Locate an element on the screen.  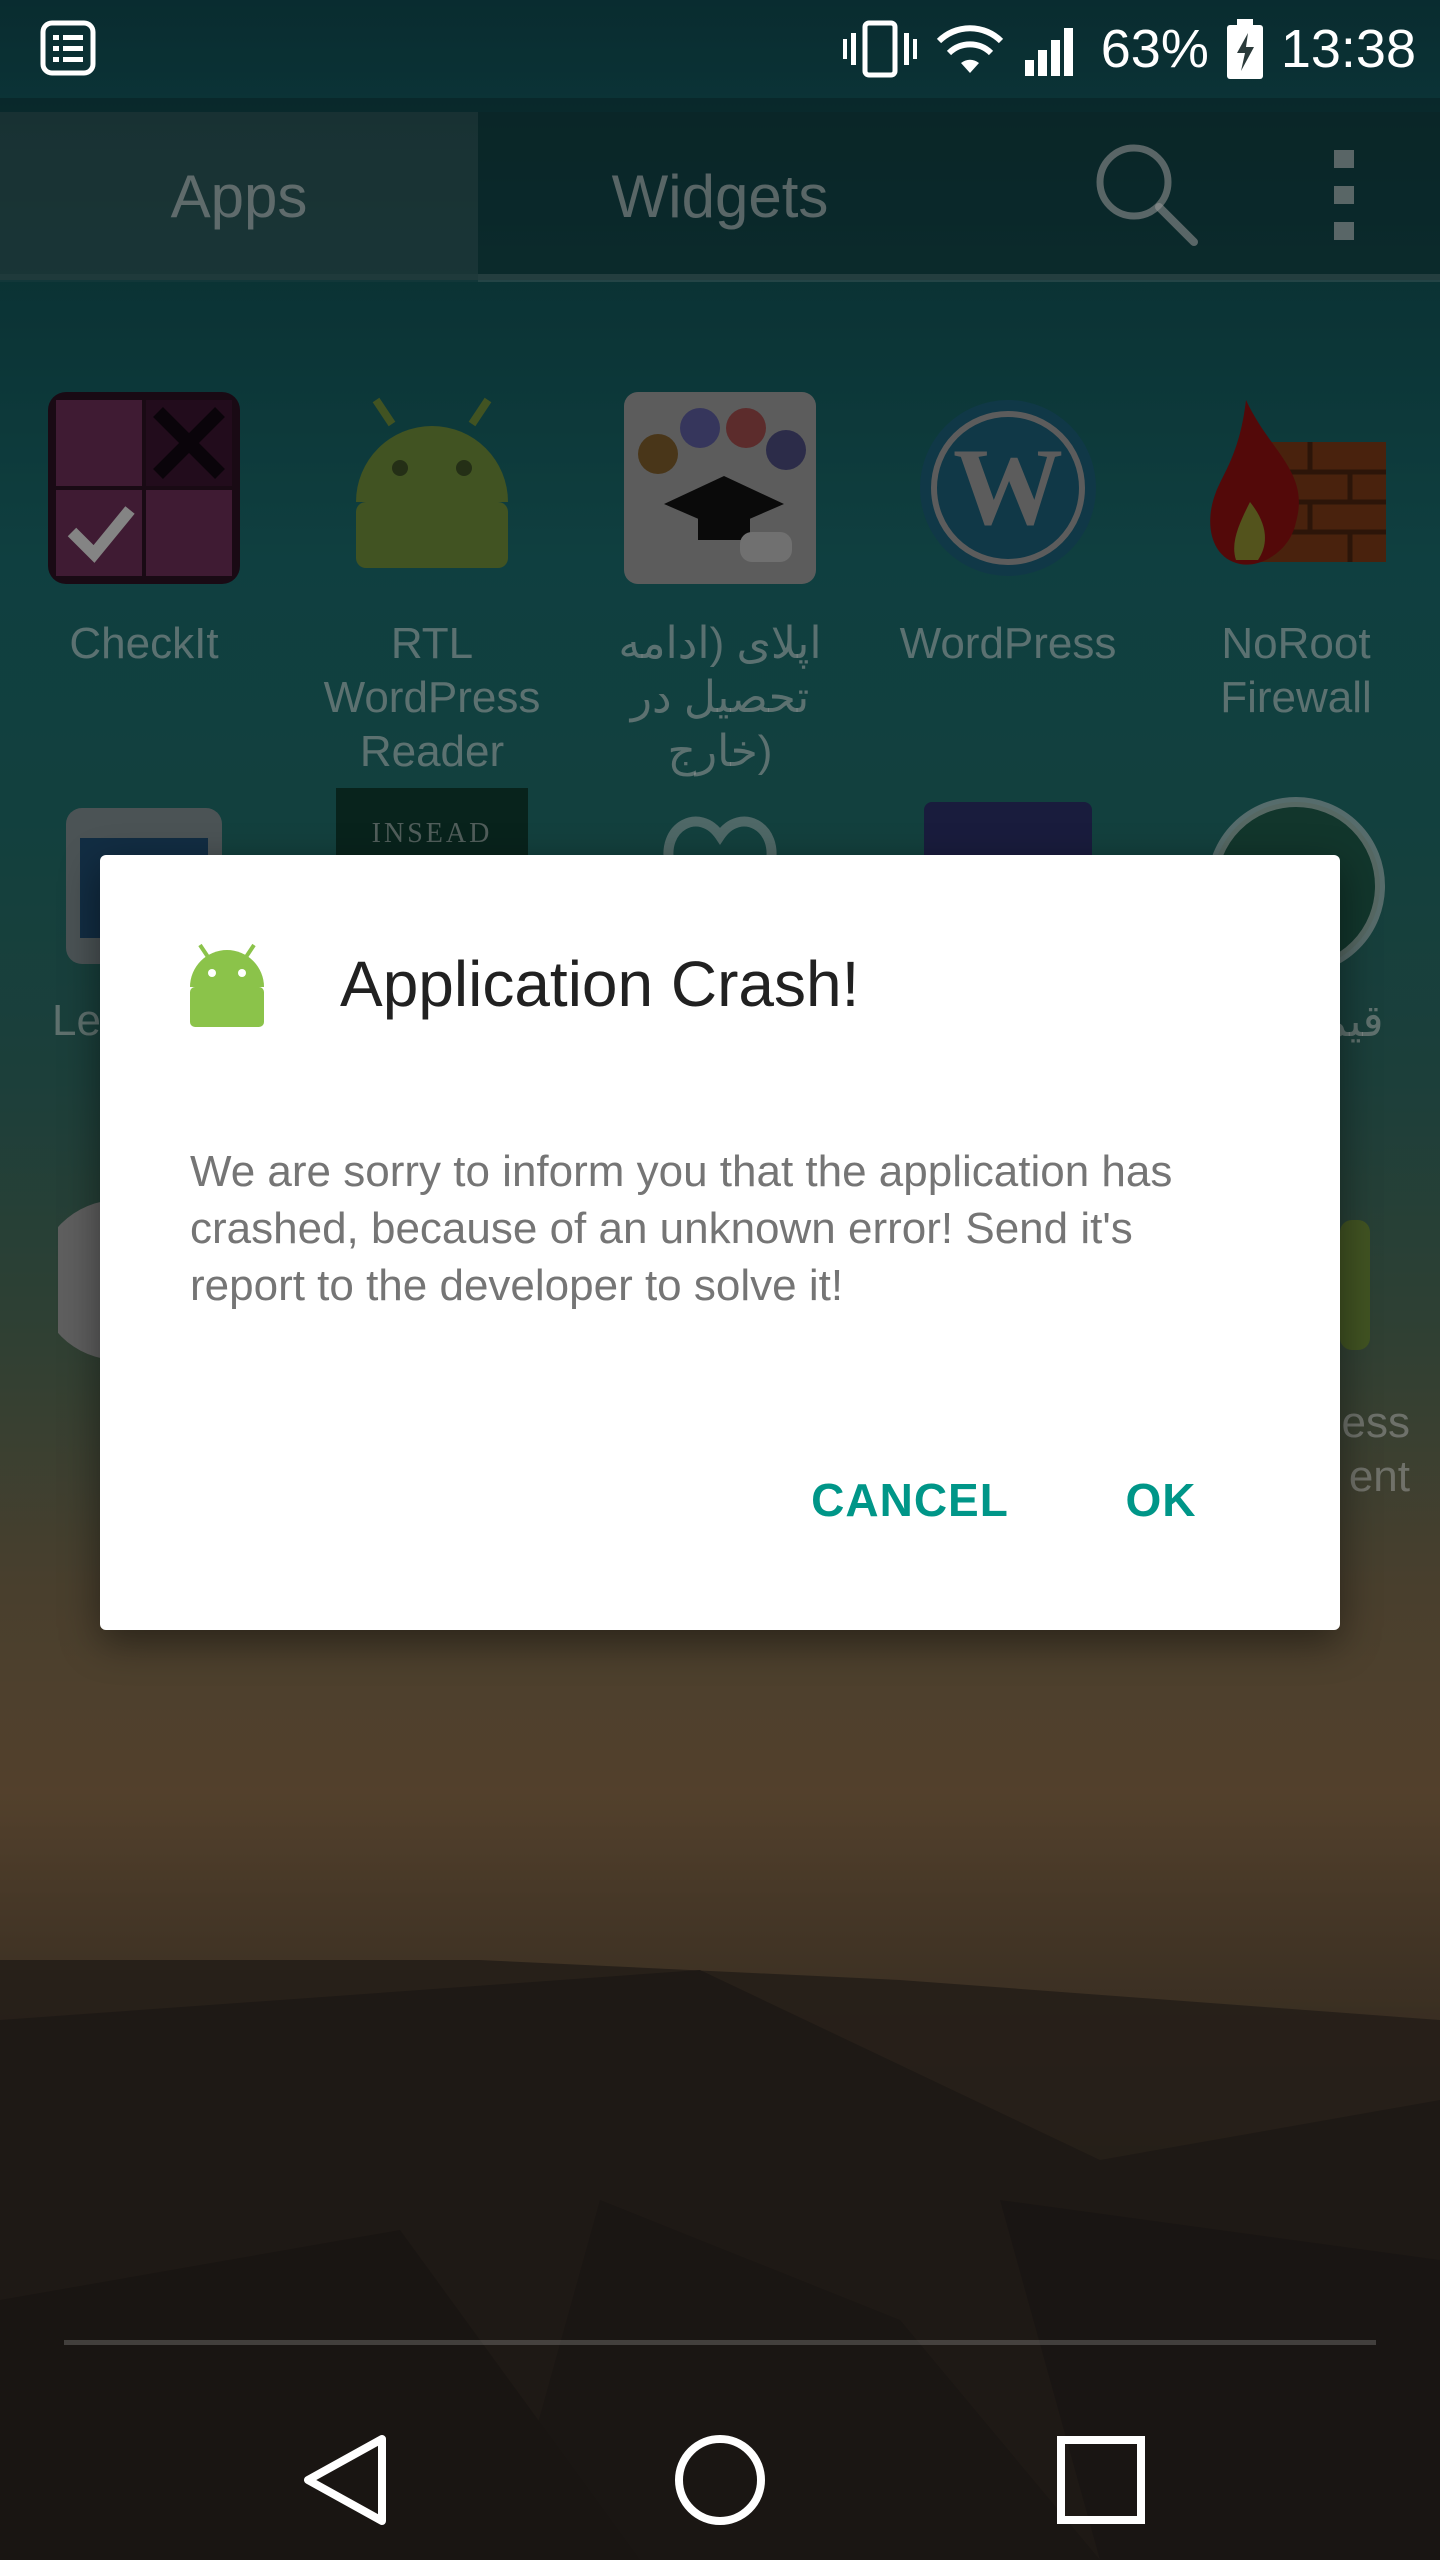
status-bar: 63% 13:38 is located at coordinates (720, 49).